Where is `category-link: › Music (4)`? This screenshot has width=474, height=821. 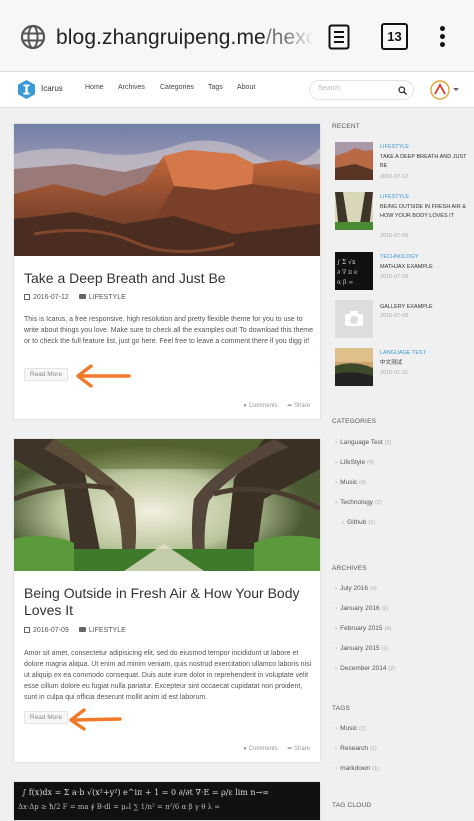
category-link: › Music (4) is located at coordinates (350, 482).